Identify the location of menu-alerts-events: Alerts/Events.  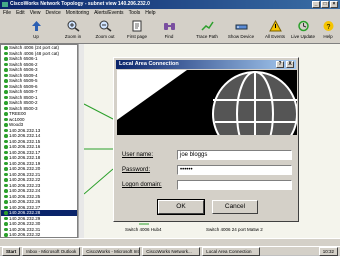
(108, 13).